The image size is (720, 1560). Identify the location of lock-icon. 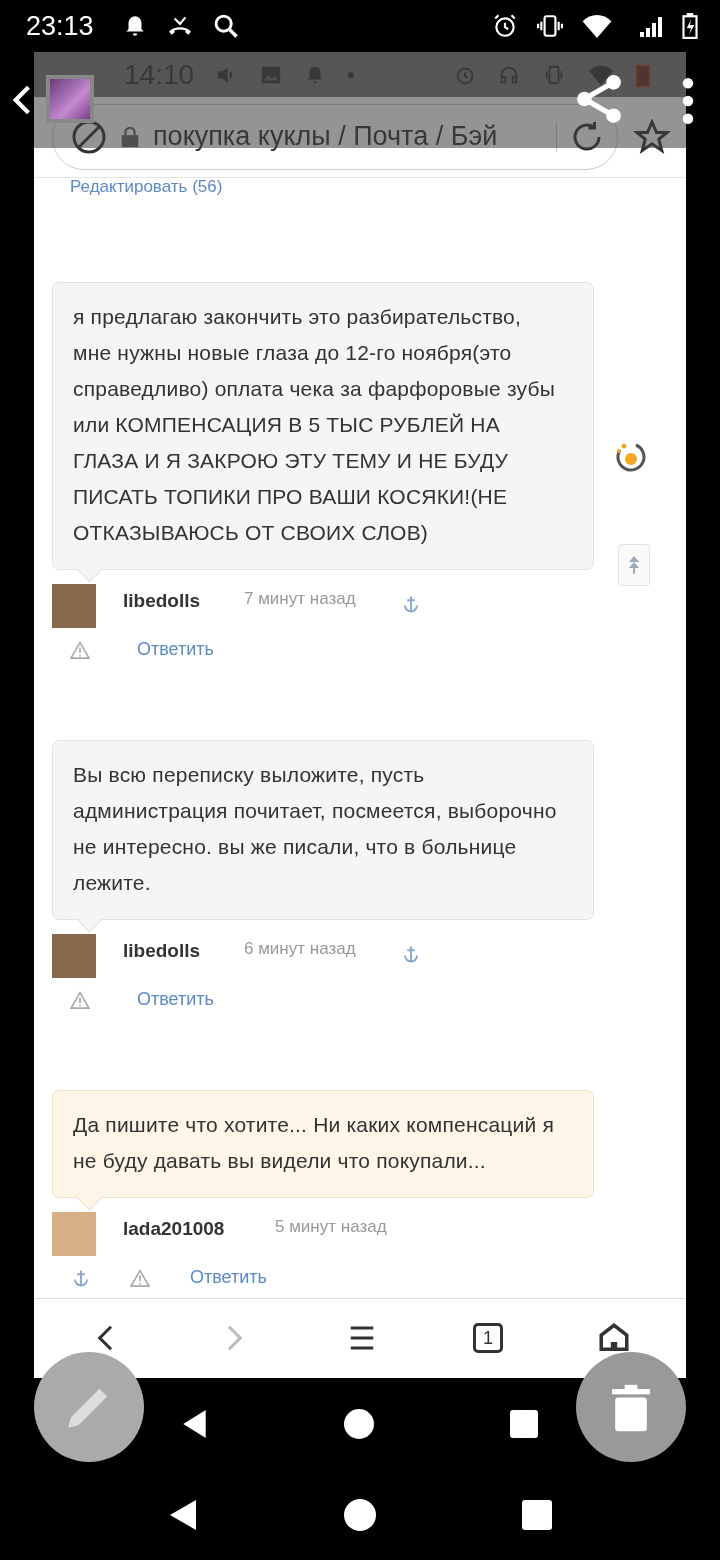
(130, 136).